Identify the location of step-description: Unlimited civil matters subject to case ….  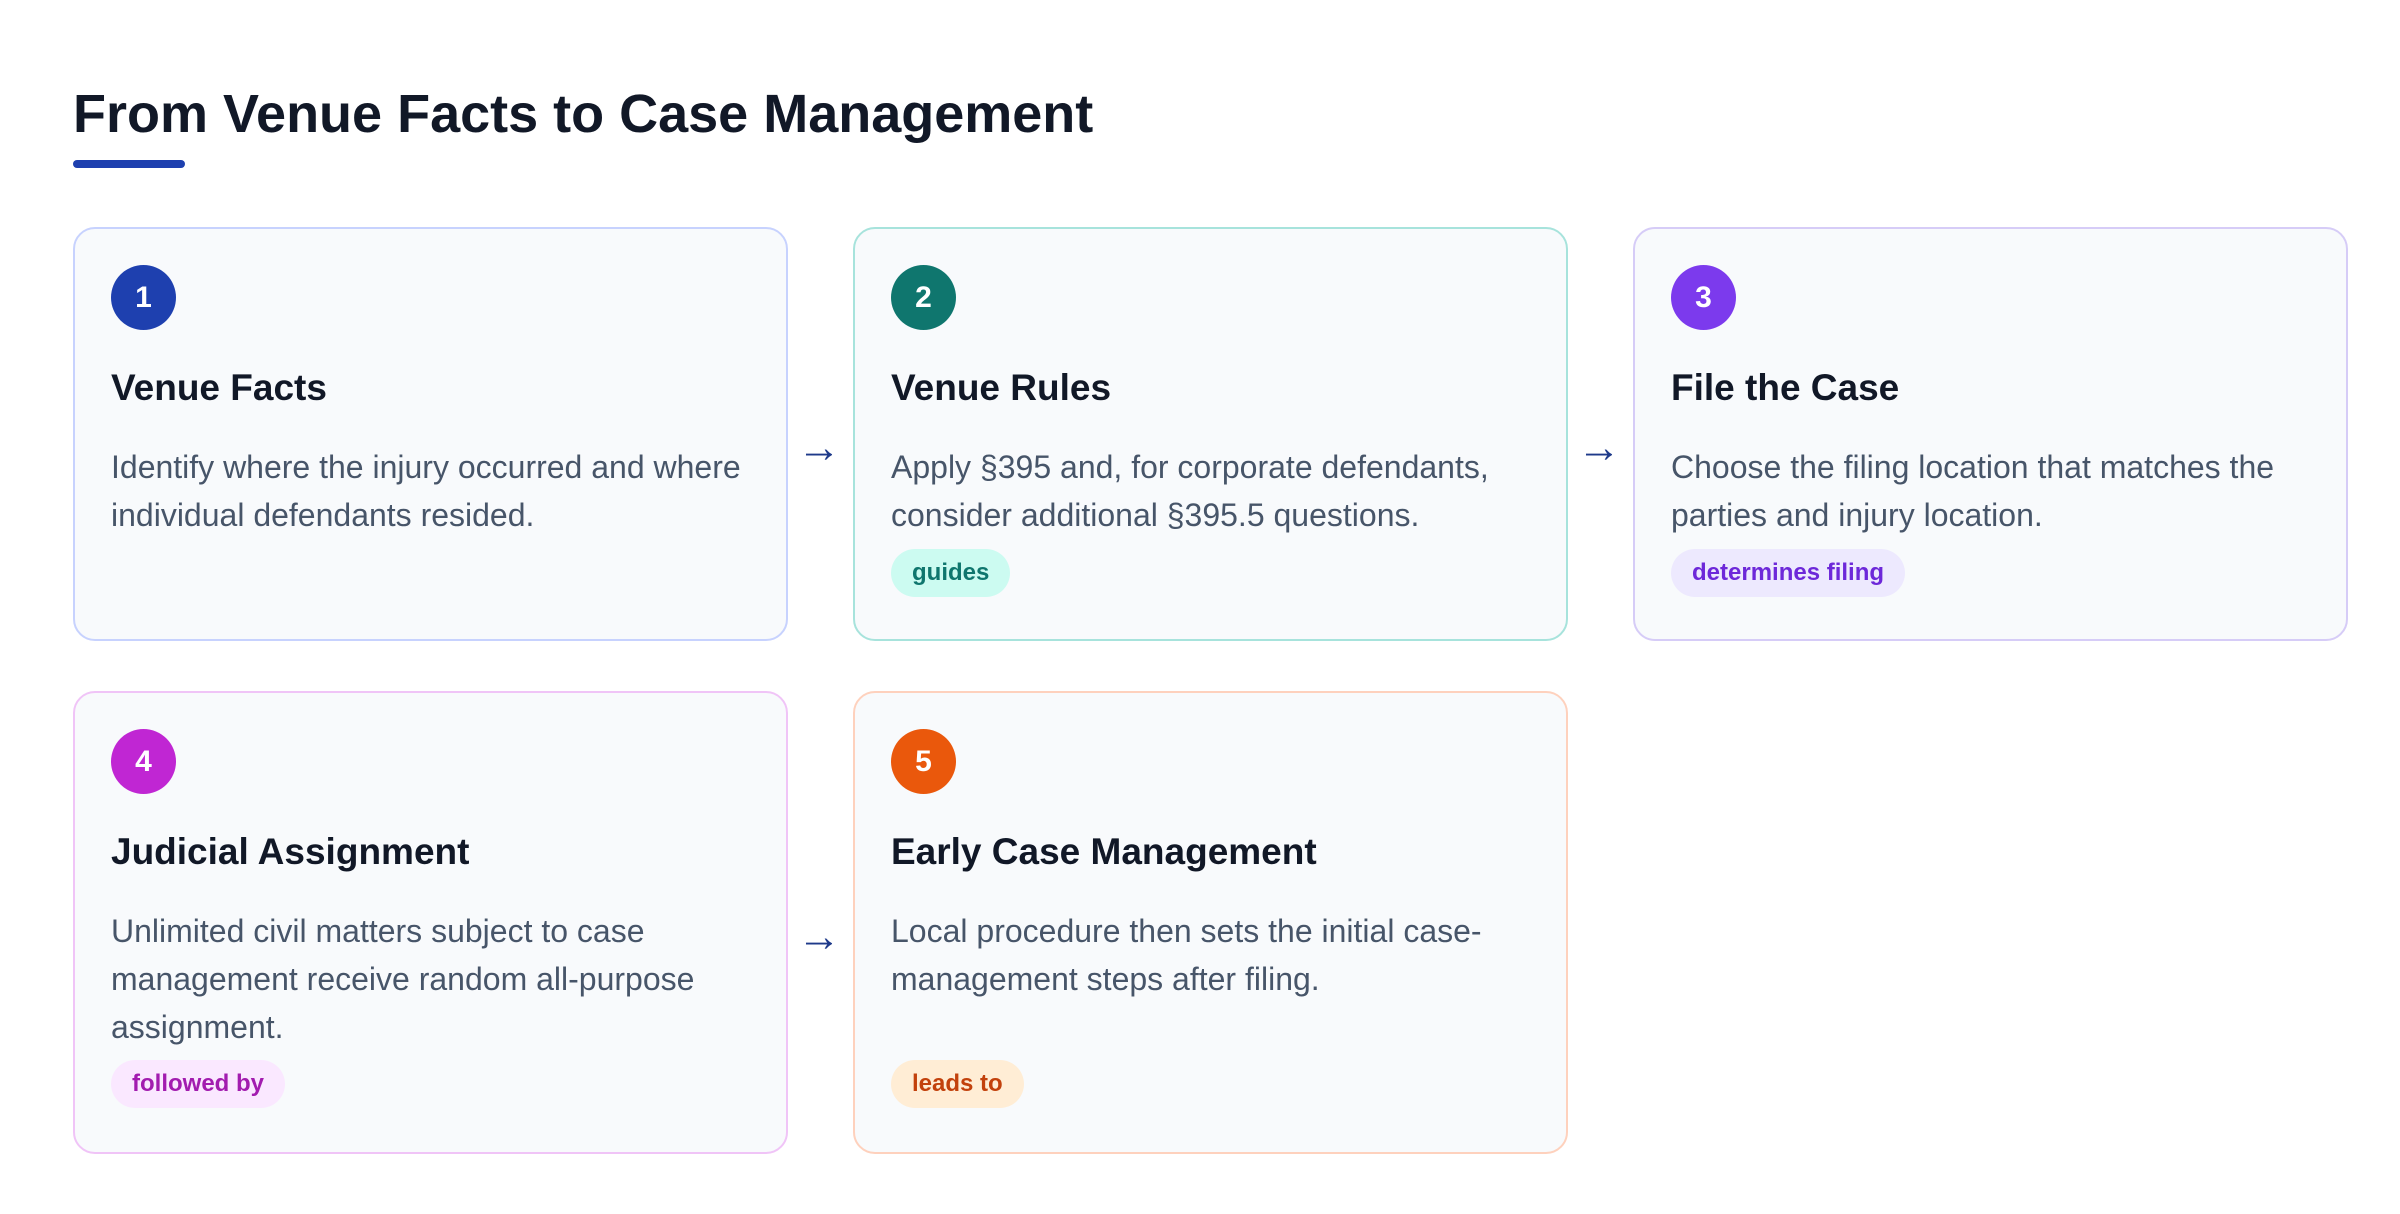
(403, 979).